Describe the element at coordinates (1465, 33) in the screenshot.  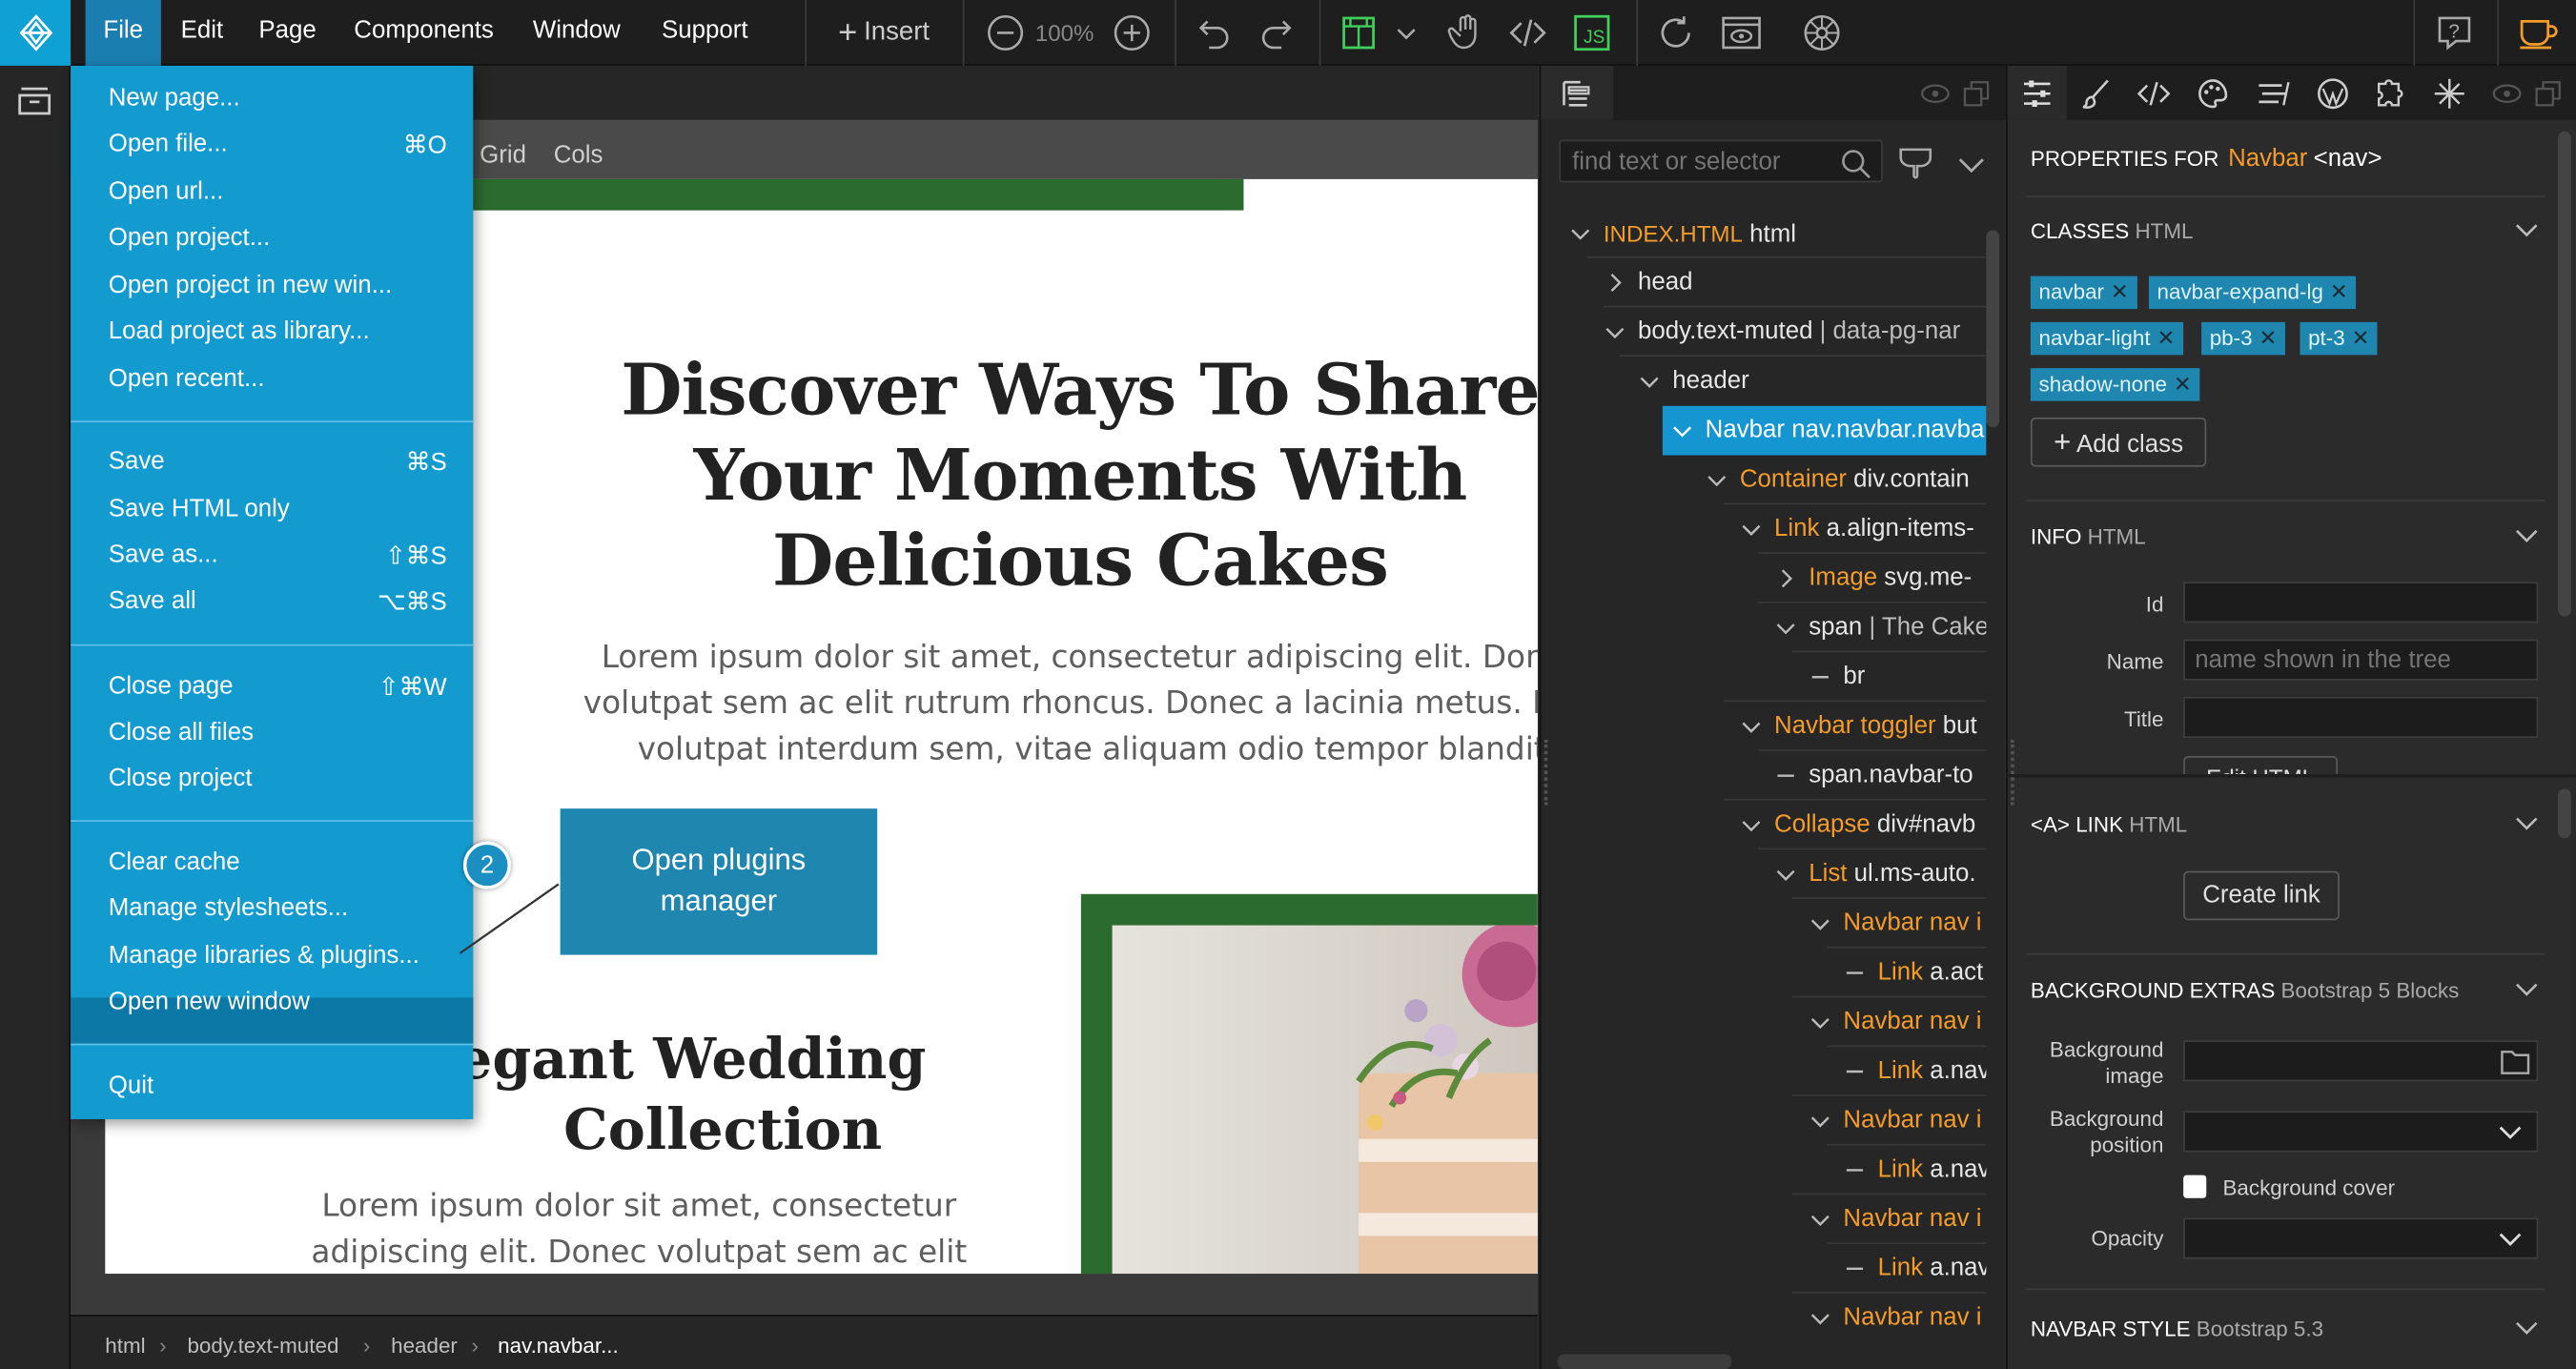
I see `hand-pointer-icon` at that location.